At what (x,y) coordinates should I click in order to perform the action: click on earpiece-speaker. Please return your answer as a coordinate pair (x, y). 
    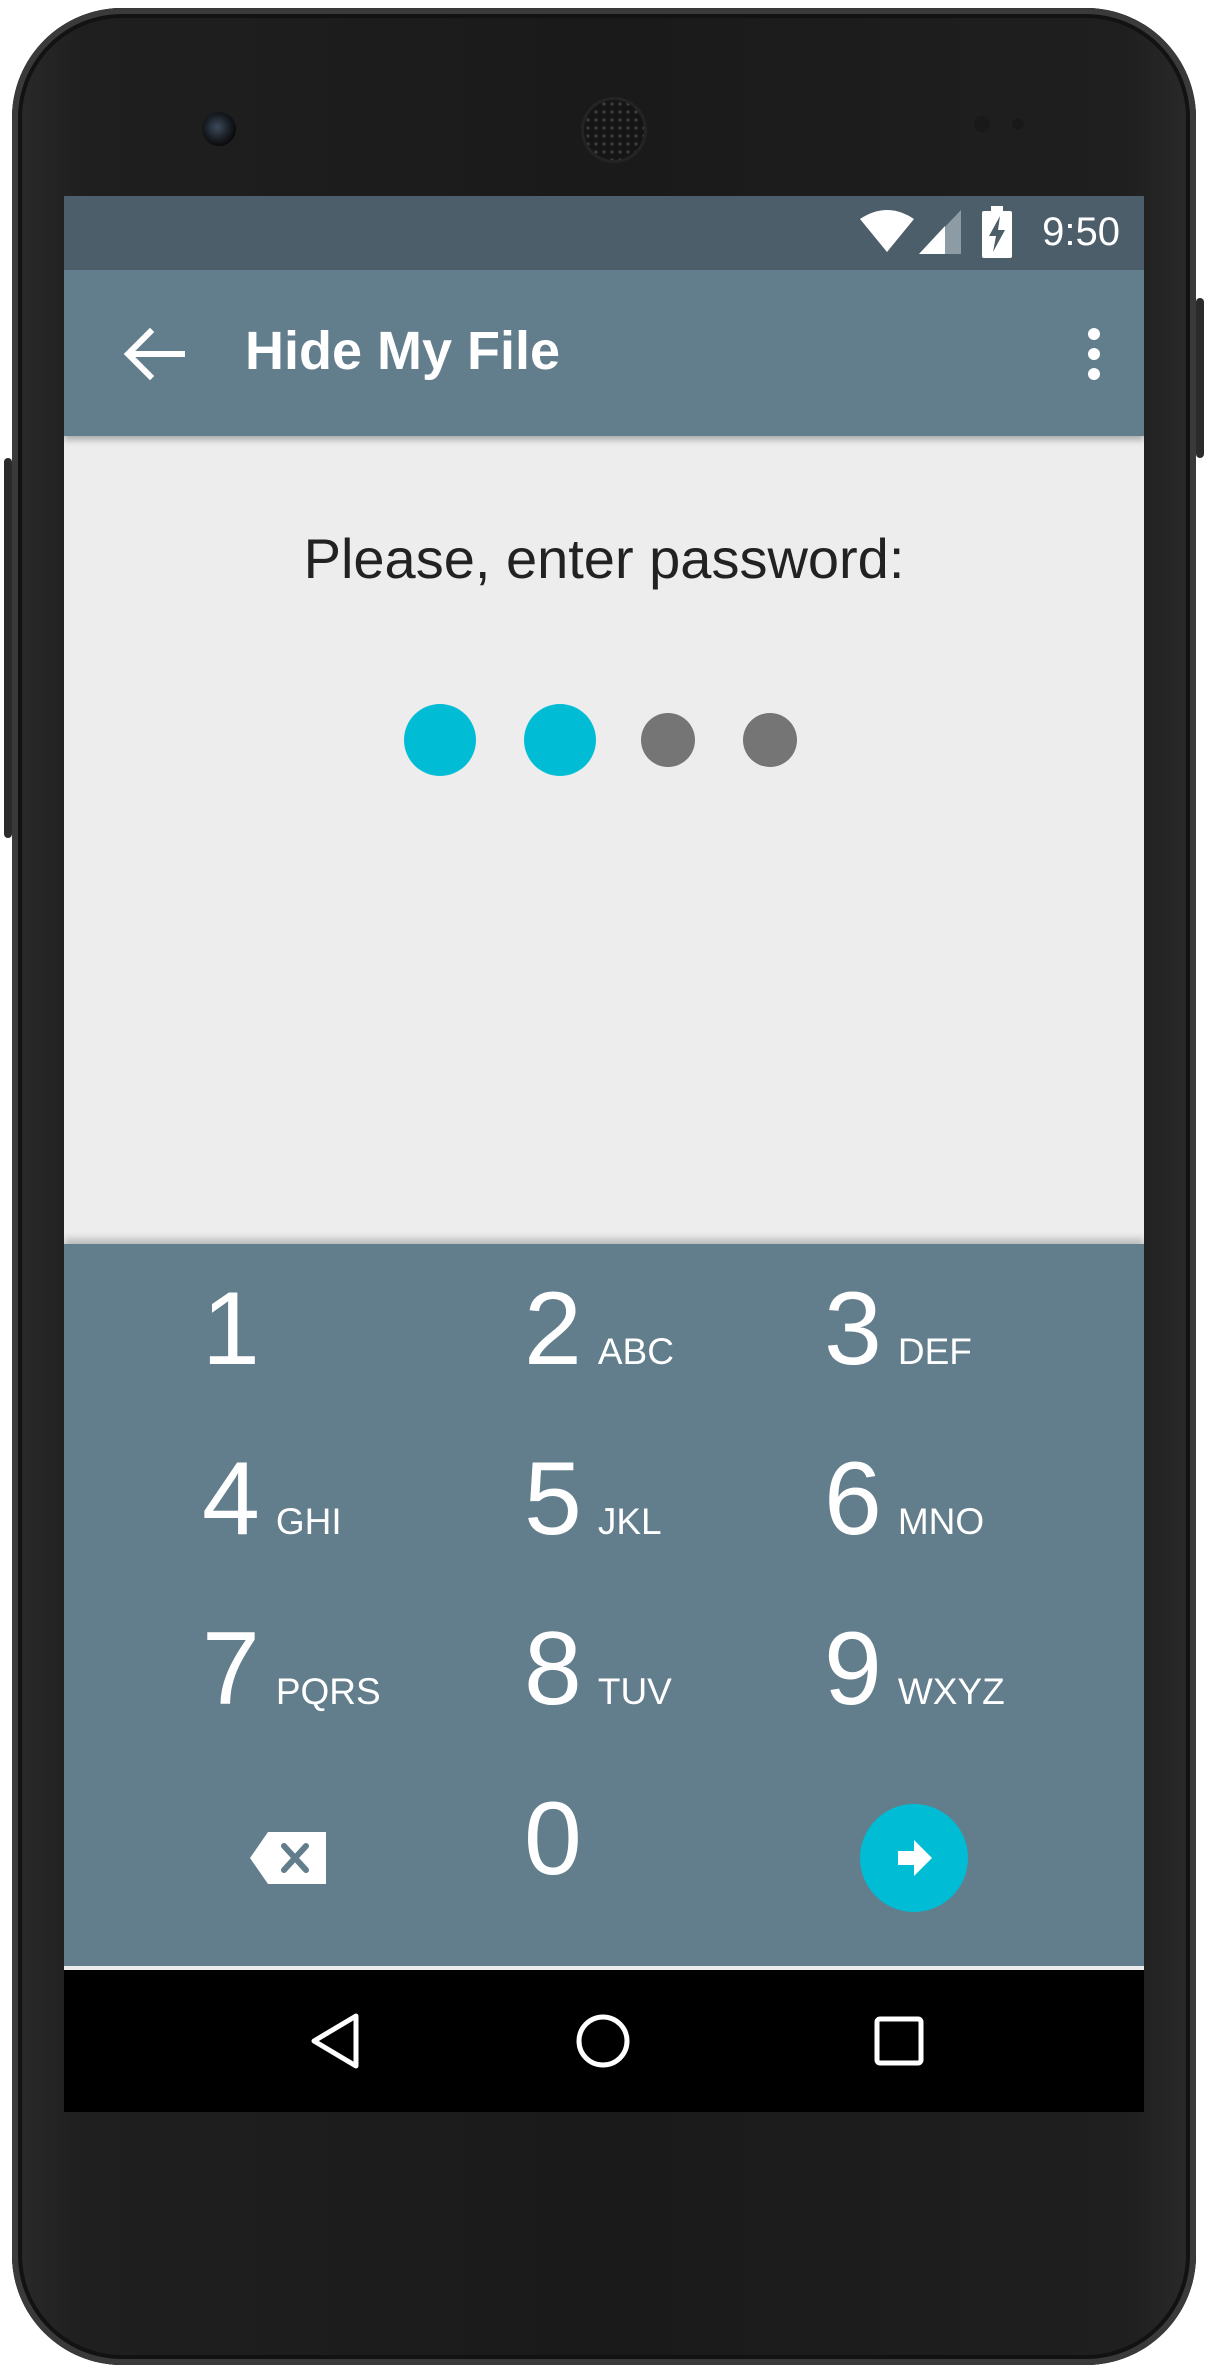
    Looking at the image, I should click on (614, 130).